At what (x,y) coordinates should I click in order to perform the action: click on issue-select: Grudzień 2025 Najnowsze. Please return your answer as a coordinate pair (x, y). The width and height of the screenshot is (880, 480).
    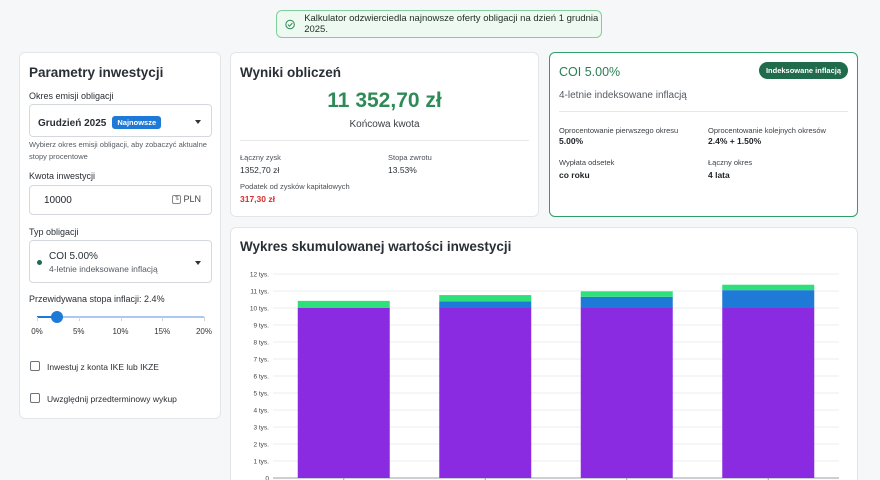
    Looking at the image, I should click on (120, 120).